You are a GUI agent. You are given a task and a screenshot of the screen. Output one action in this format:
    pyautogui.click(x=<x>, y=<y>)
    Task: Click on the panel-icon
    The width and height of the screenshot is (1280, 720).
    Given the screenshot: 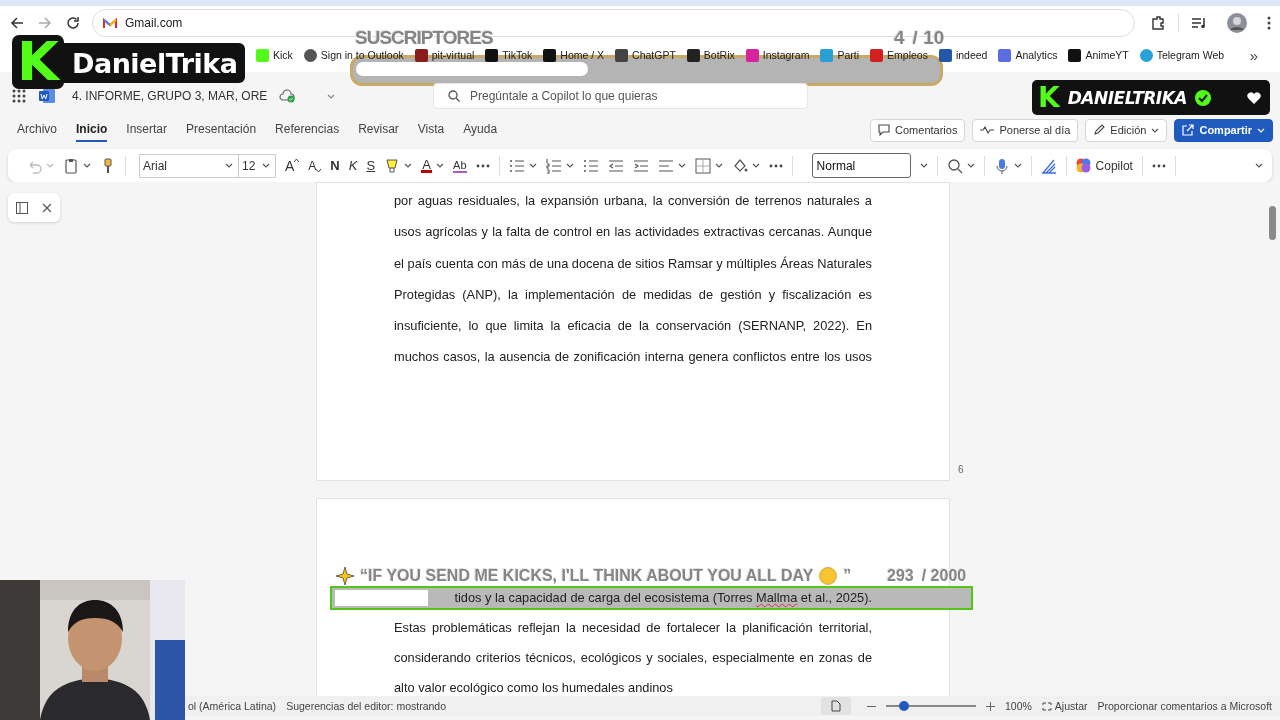 What is the action you would take?
    pyautogui.click(x=22, y=207)
    